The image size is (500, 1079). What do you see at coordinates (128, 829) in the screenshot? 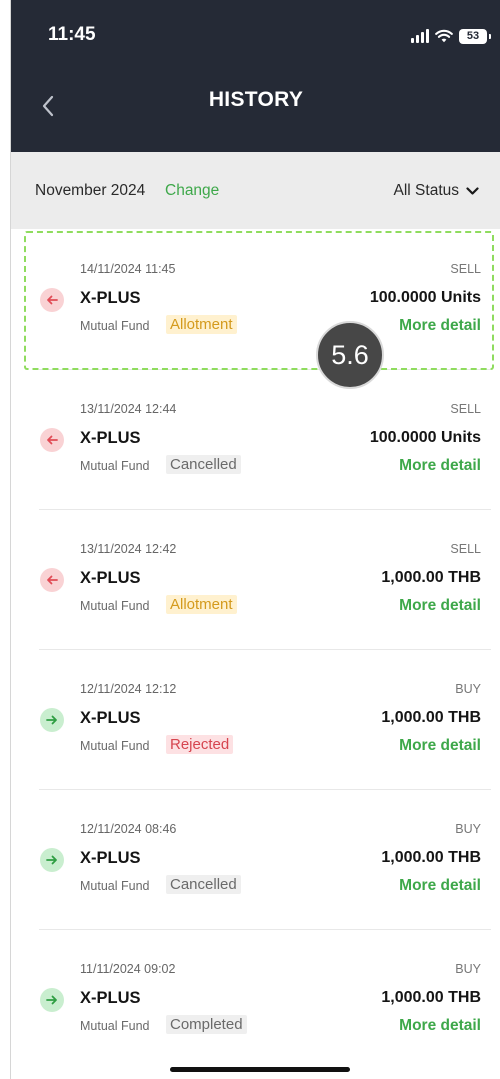
I see `transaction-date: 12/11/2024 08:46` at bounding box center [128, 829].